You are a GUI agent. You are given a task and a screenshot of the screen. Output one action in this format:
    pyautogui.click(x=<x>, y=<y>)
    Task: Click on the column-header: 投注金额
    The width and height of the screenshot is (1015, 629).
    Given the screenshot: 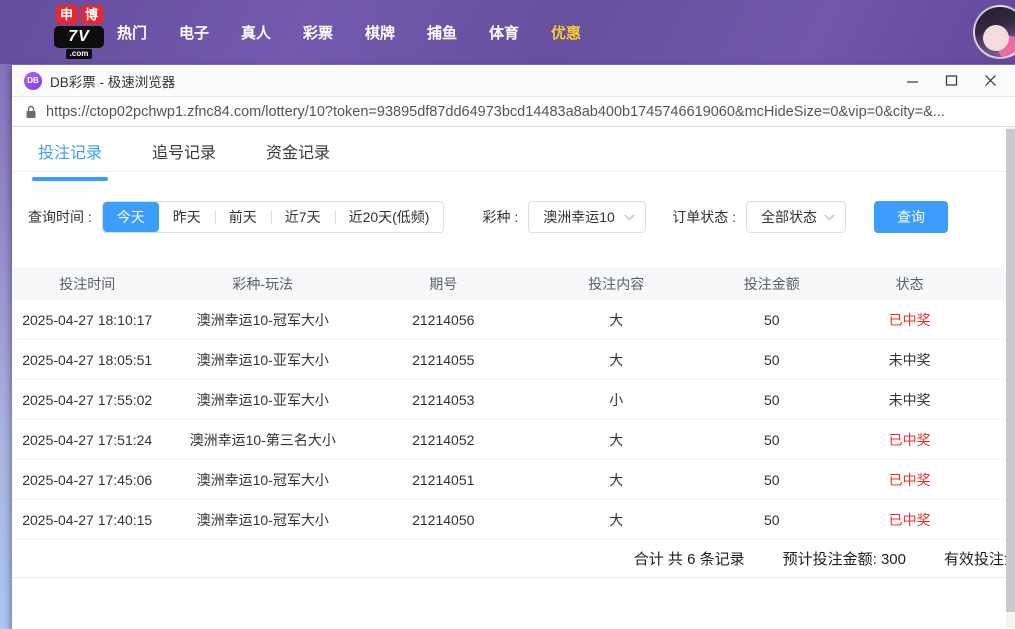 What is the action you would take?
    pyautogui.click(x=771, y=283)
    